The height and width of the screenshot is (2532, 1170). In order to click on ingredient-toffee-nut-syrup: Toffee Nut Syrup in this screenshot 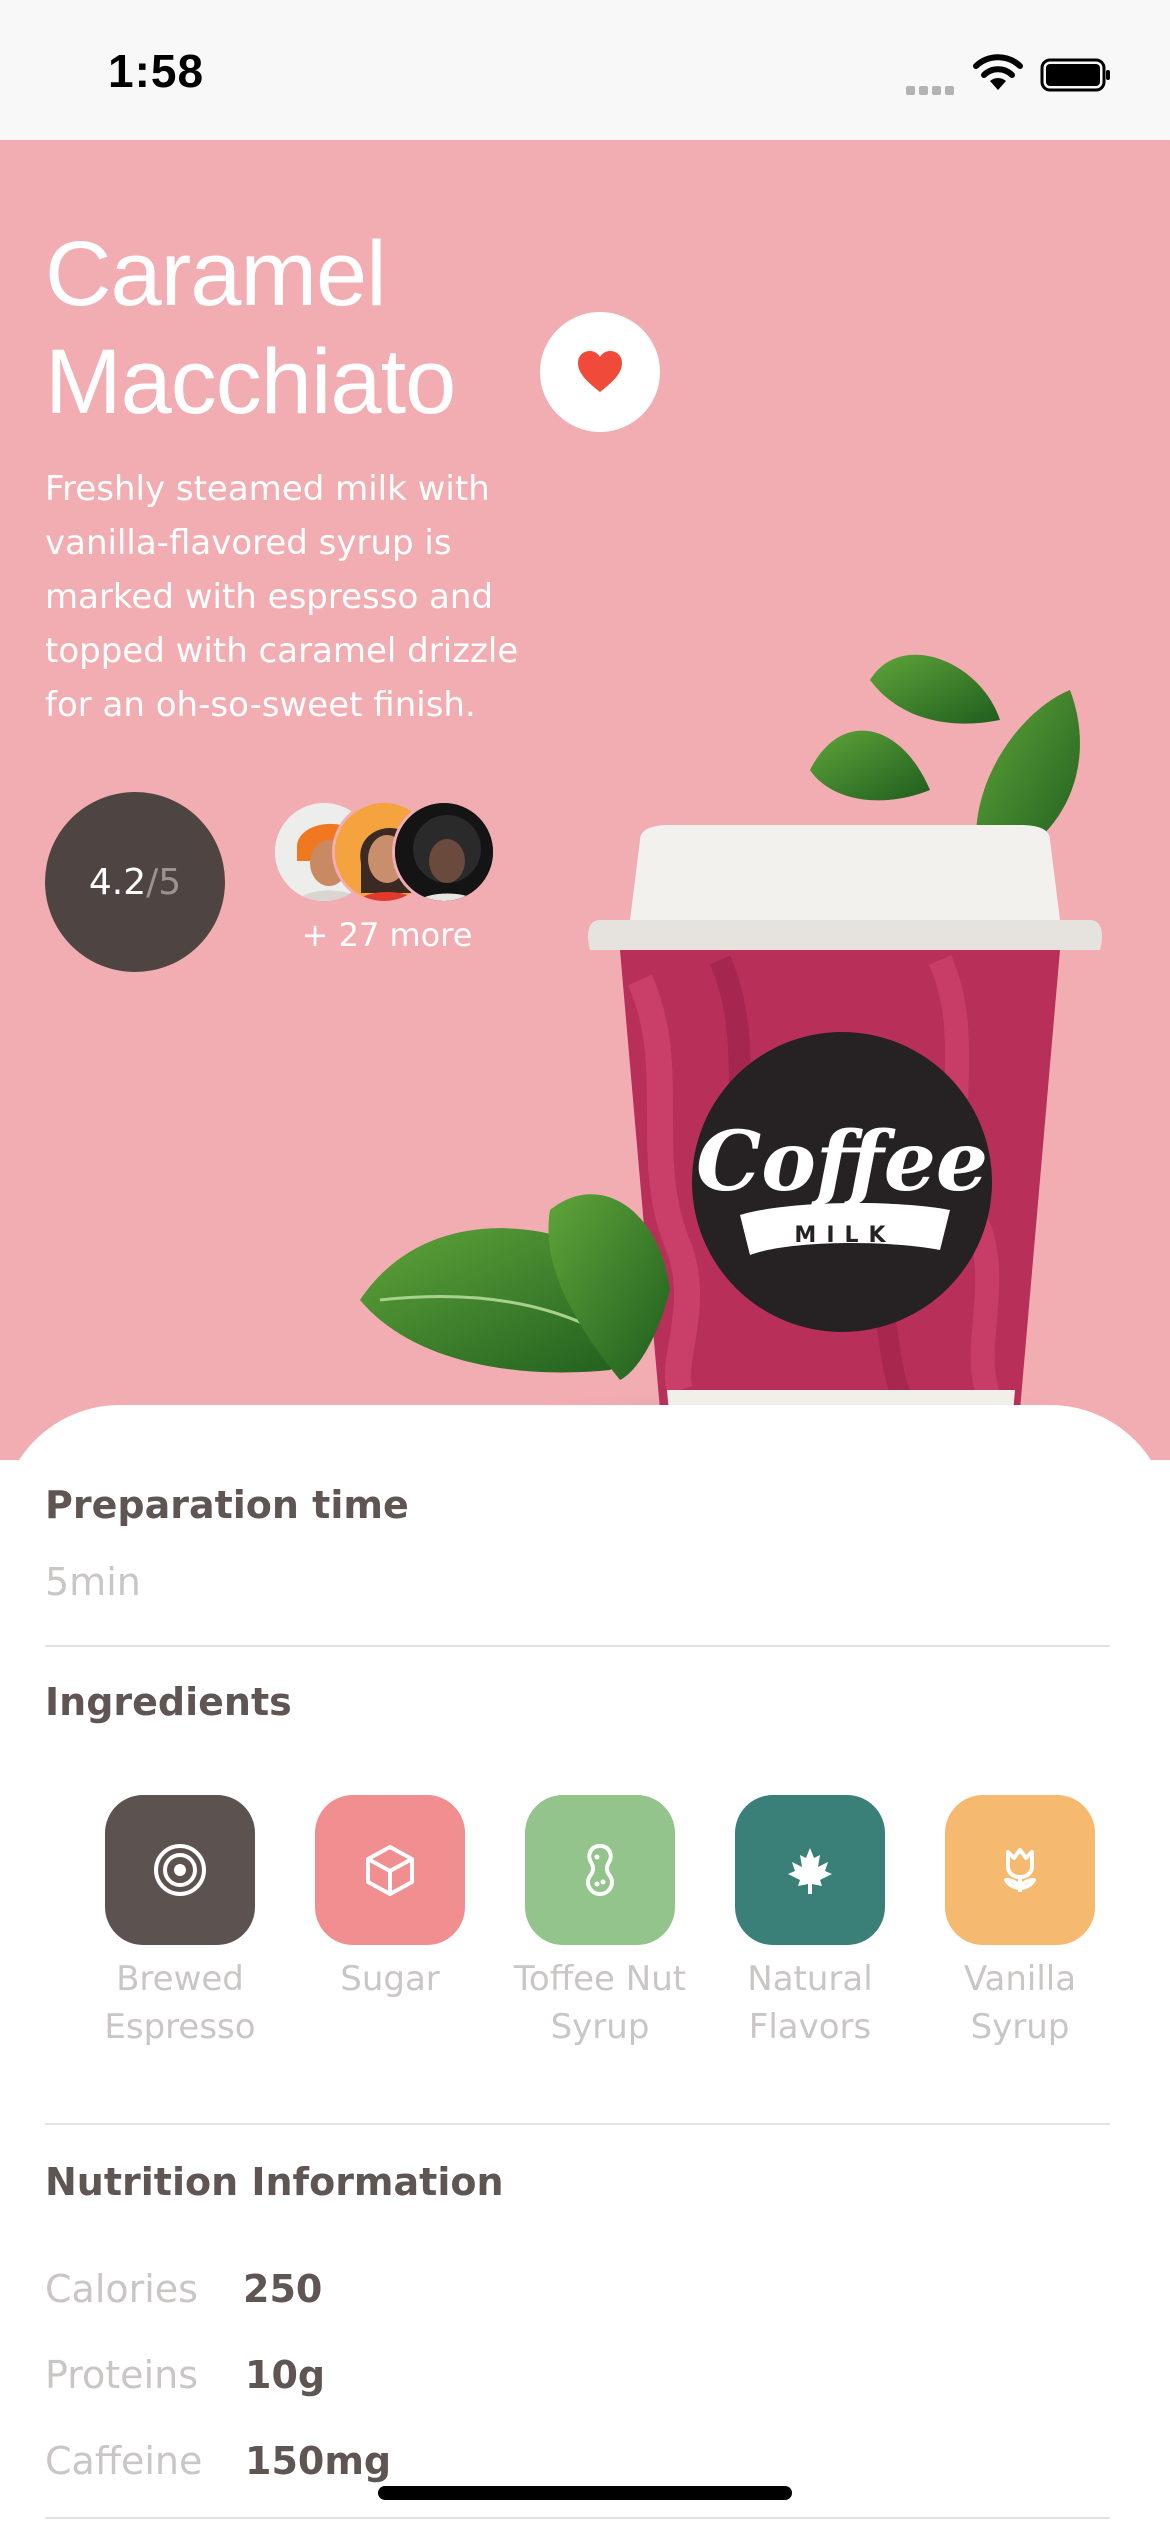, I will do `click(600, 1923)`.